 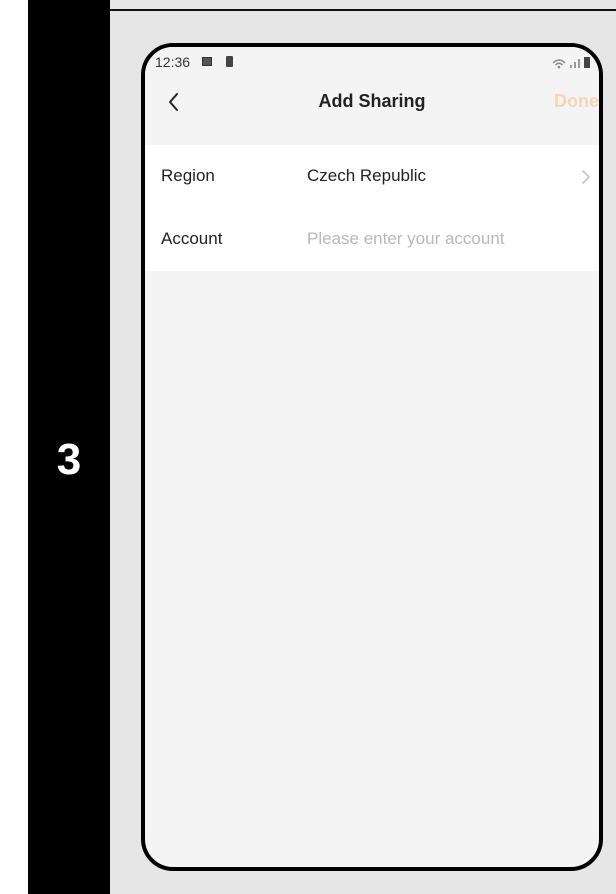 What do you see at coordinates (207, 61) in the screenshot?
I see `image-icon` at bounding box center [207, 61].